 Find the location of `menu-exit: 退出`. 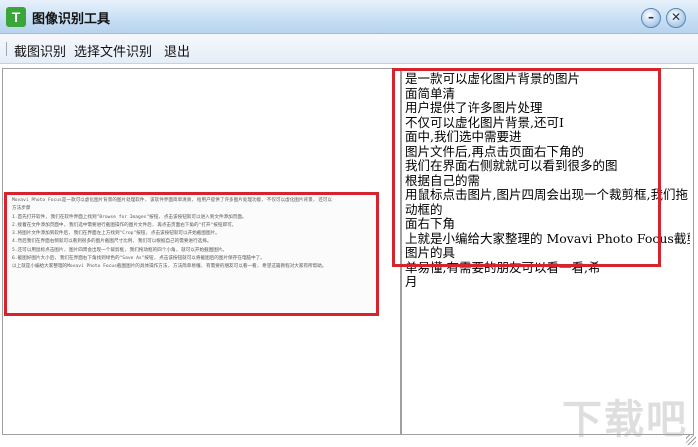

menu-exit: 退出 is located at coordinates (177, 50).